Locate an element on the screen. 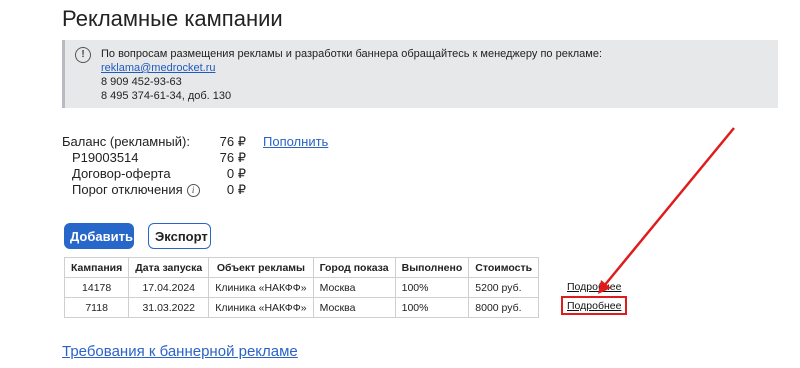 The width and height of the screenshot is (800, 368). contract-offer-label: Договор-оферта is located at coordinates (121, 173).